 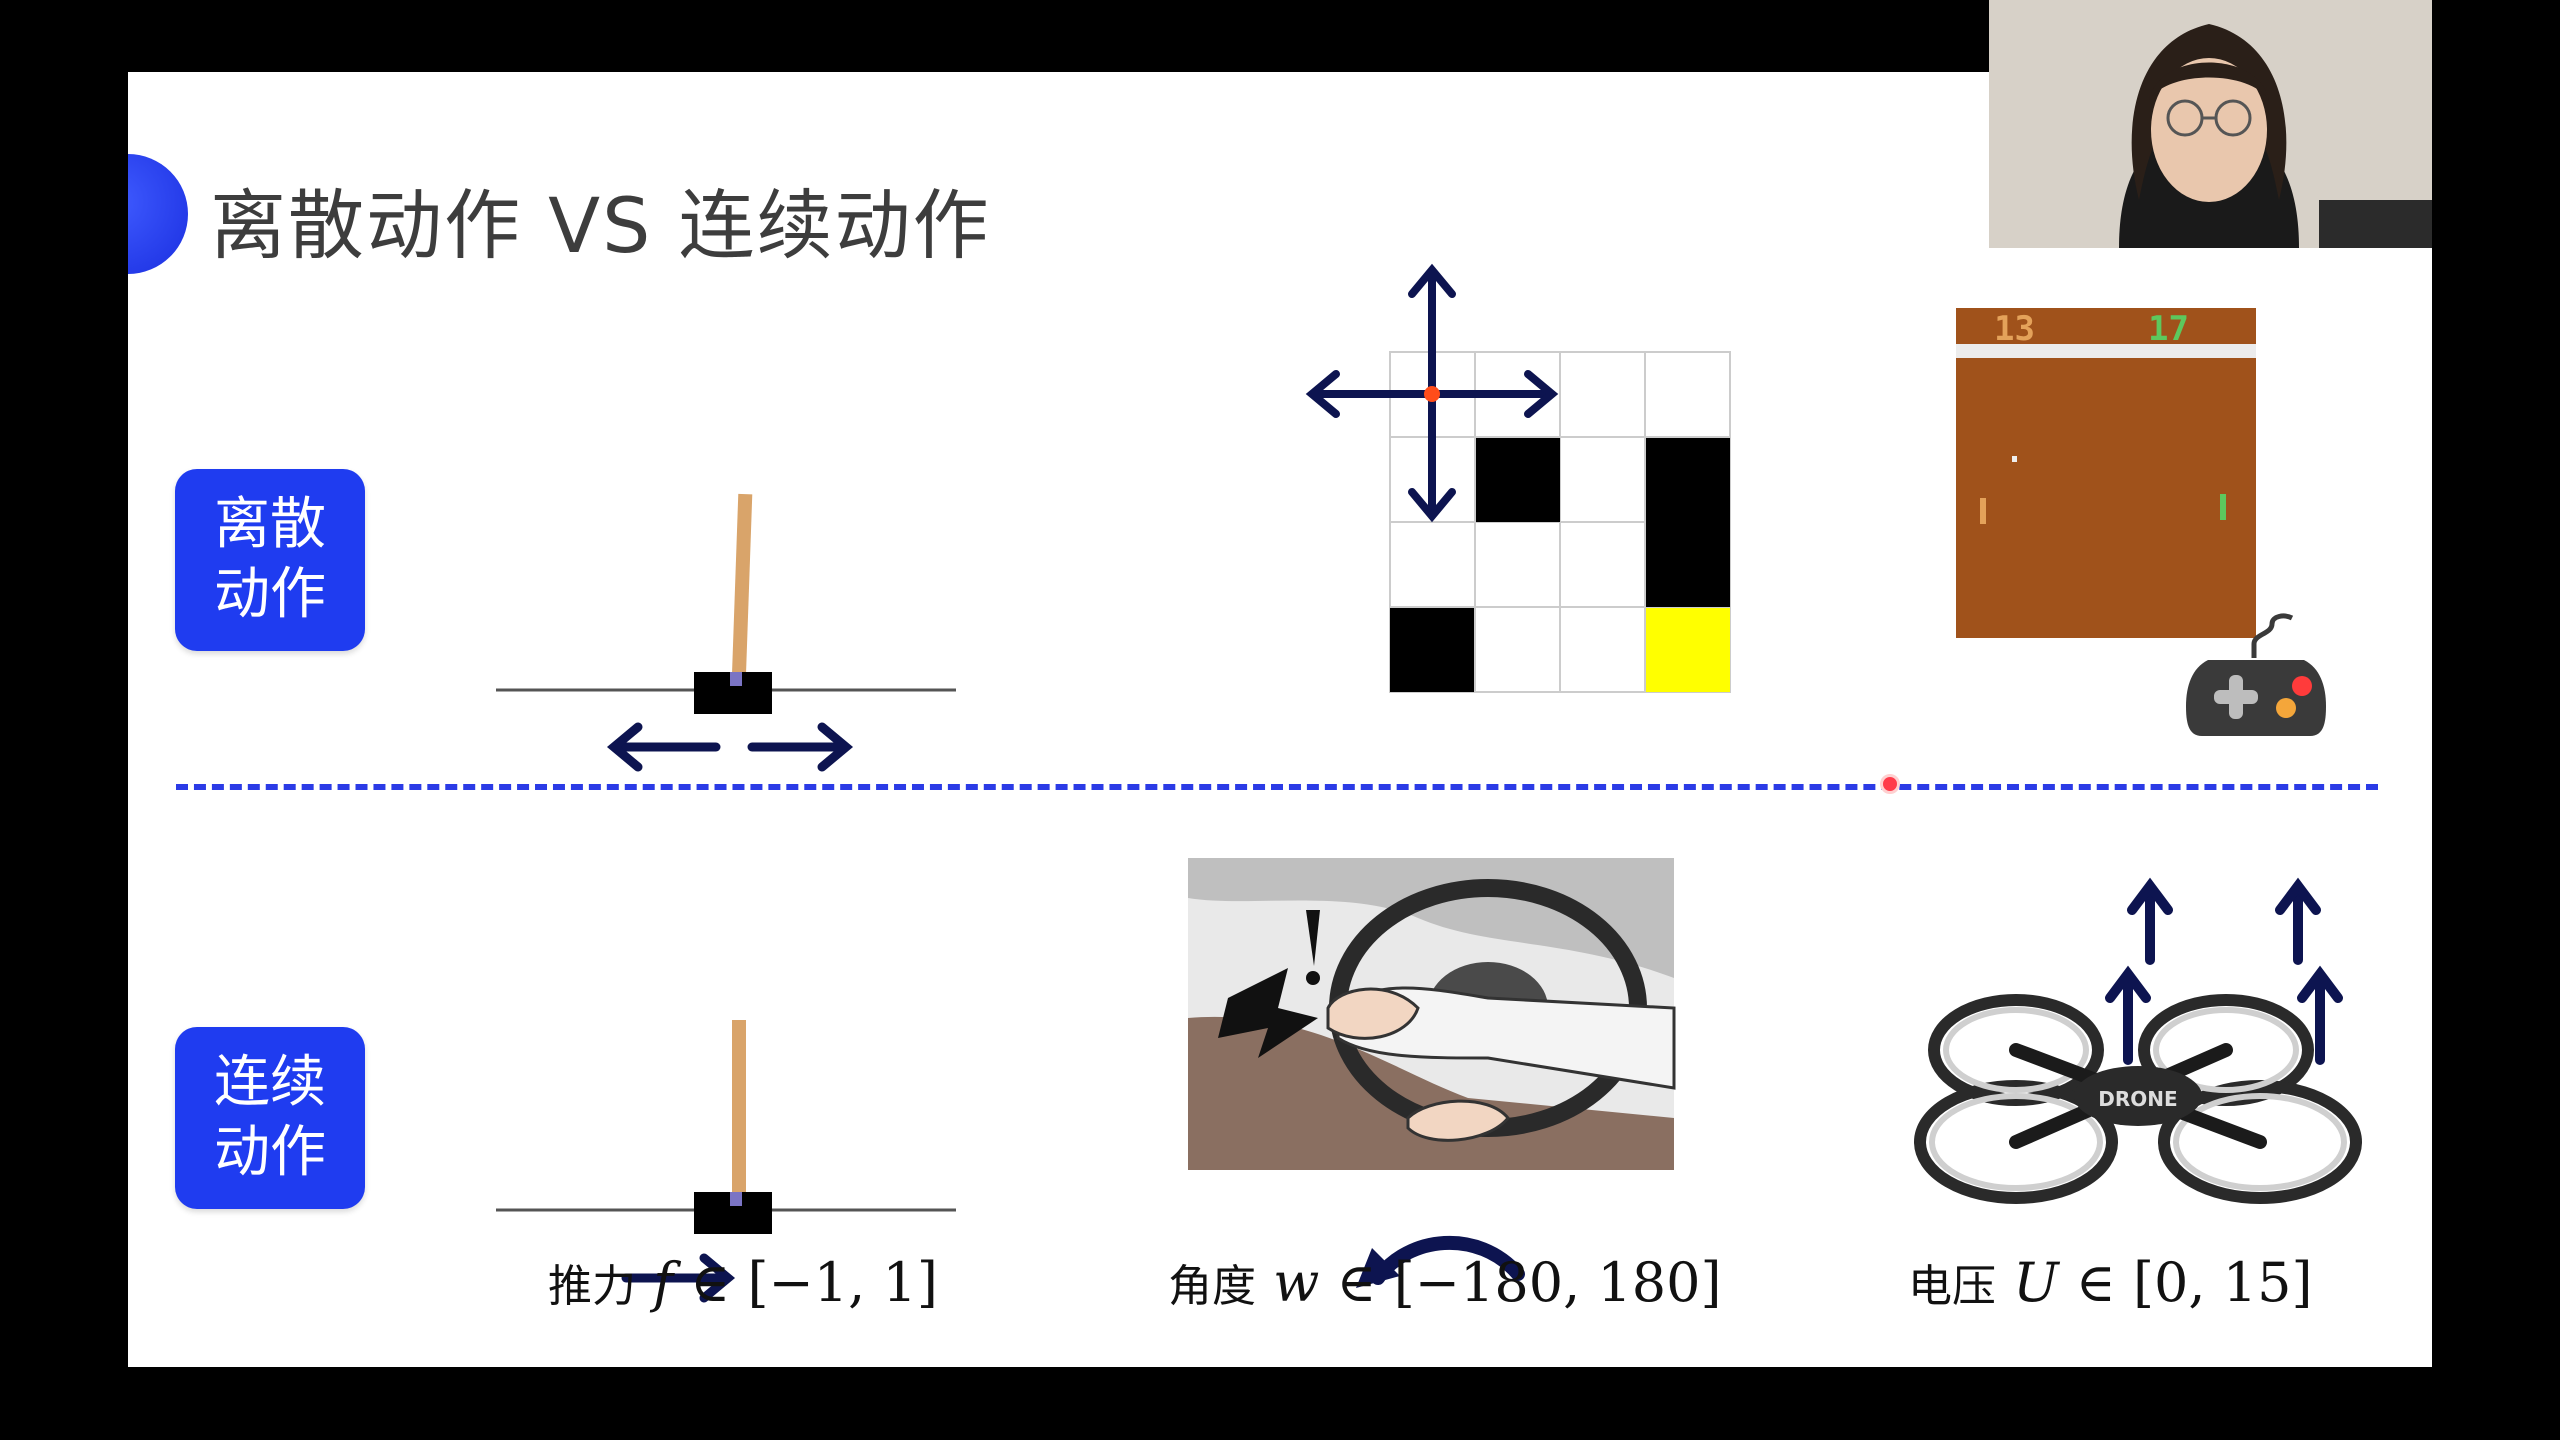 I want to click on voltage-range: ∈ [0, 15], so click(x=2185, y=1282).